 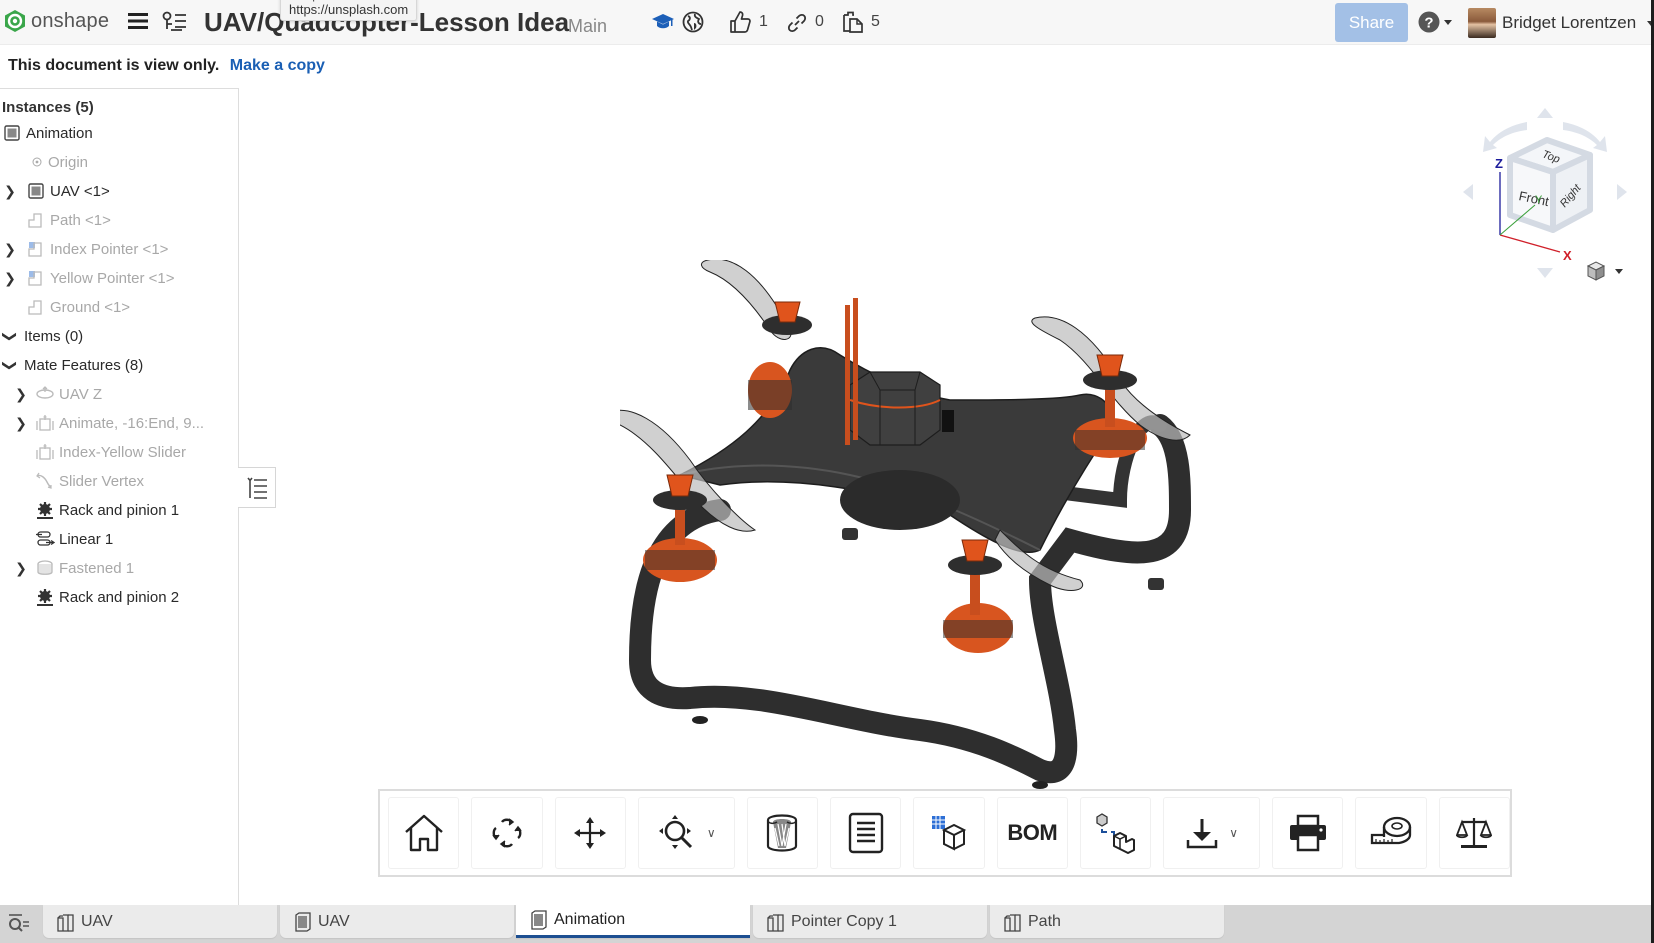 I want to click on shaded-cube-icon, so click(x=1596, y=271).